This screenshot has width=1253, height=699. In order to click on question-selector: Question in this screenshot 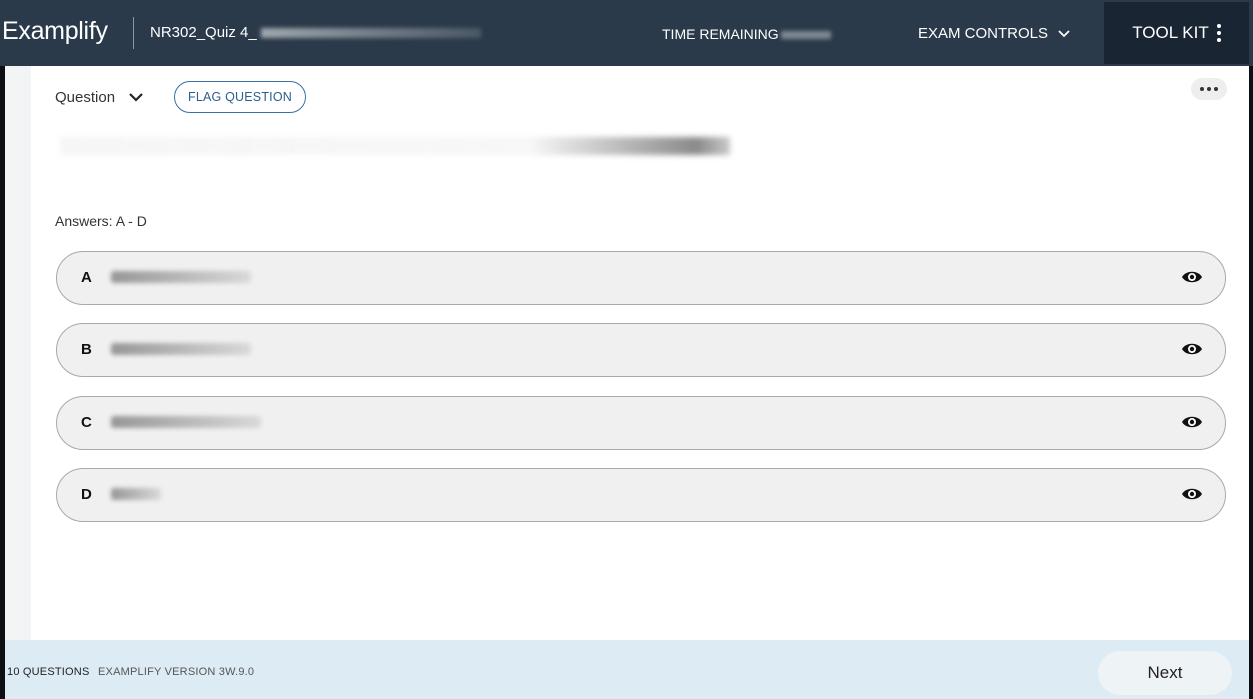, I will do `click(99, 97)`.